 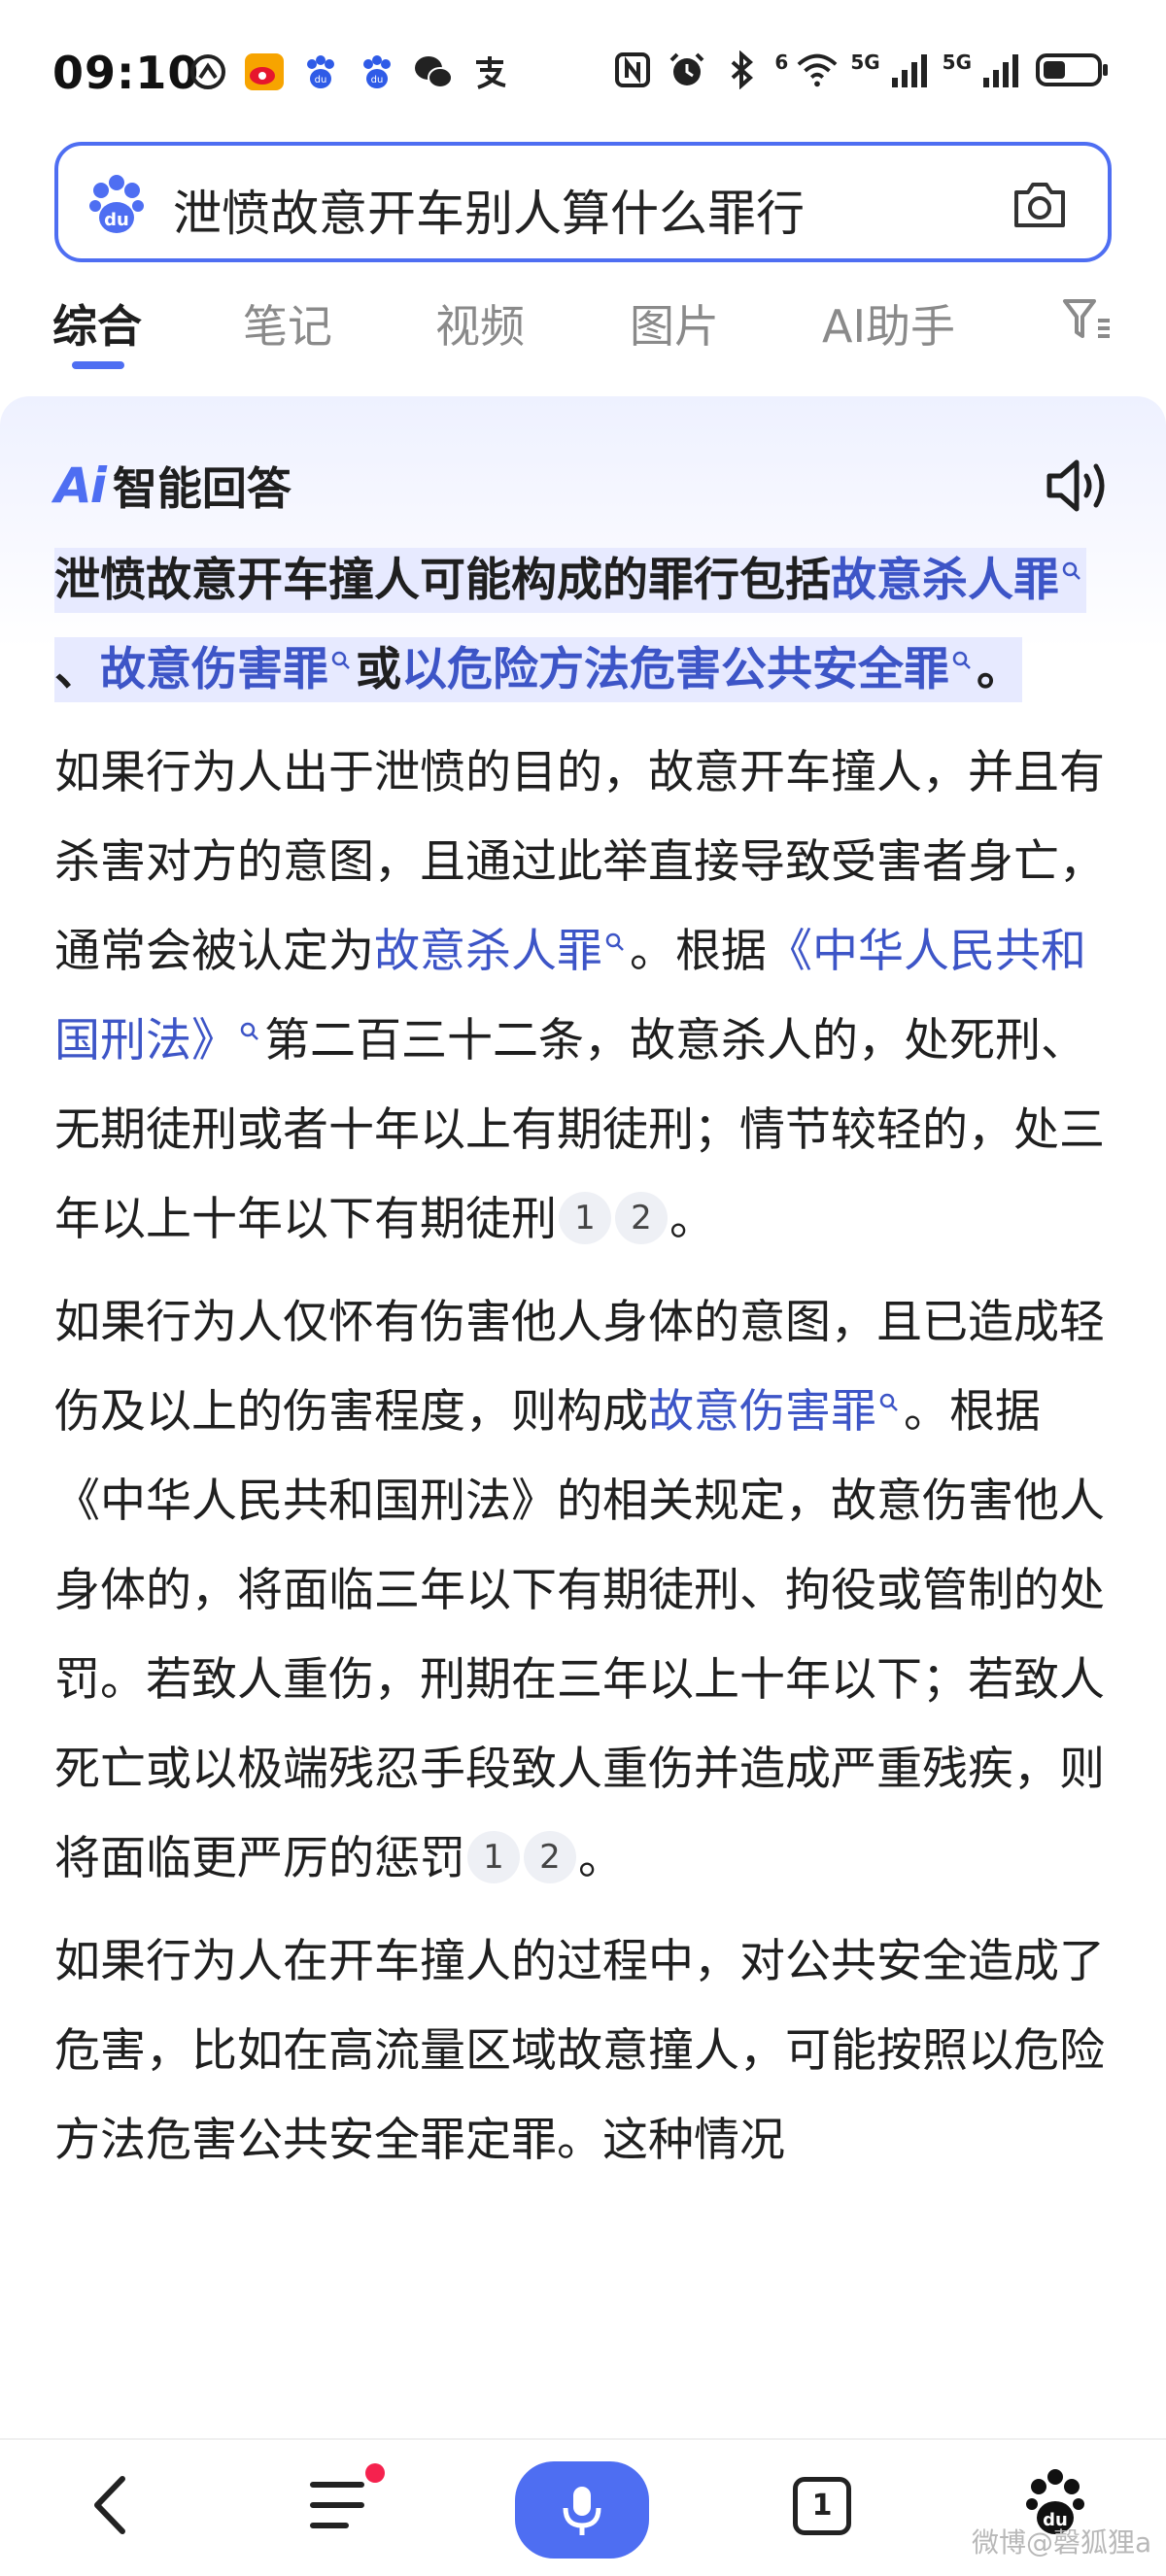 I want to click on voice-search-button, so click(x=582, y=2510).